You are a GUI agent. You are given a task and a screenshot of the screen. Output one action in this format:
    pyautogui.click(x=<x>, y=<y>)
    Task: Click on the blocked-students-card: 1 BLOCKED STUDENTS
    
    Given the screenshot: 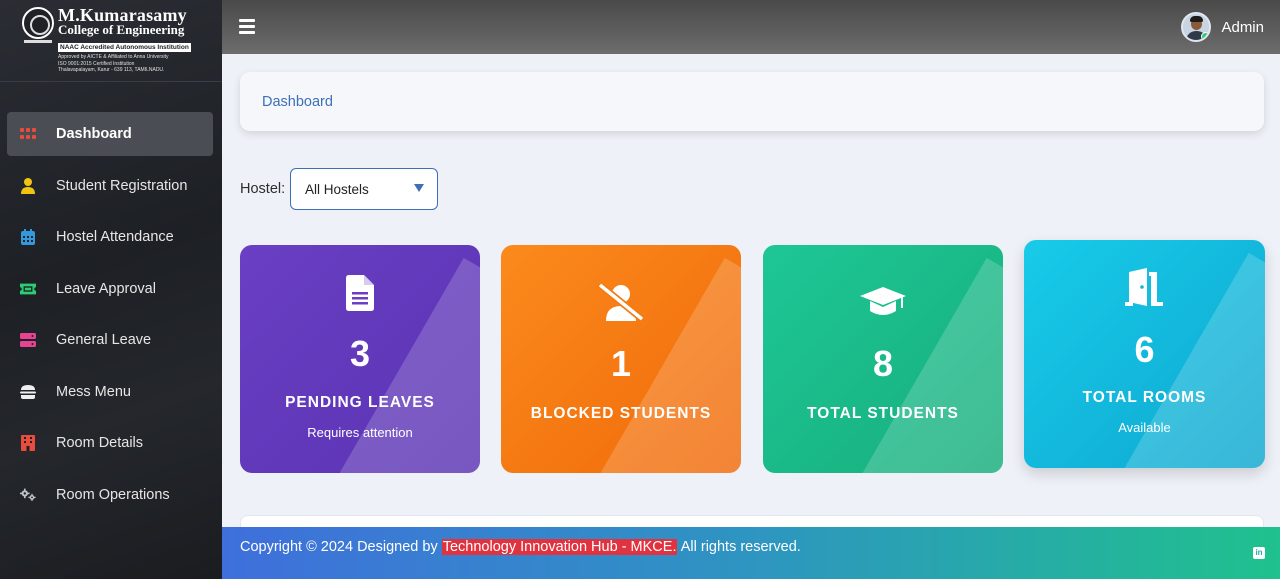 What is the action you would take?
    pyautogui.click(x=621, y=359)
    